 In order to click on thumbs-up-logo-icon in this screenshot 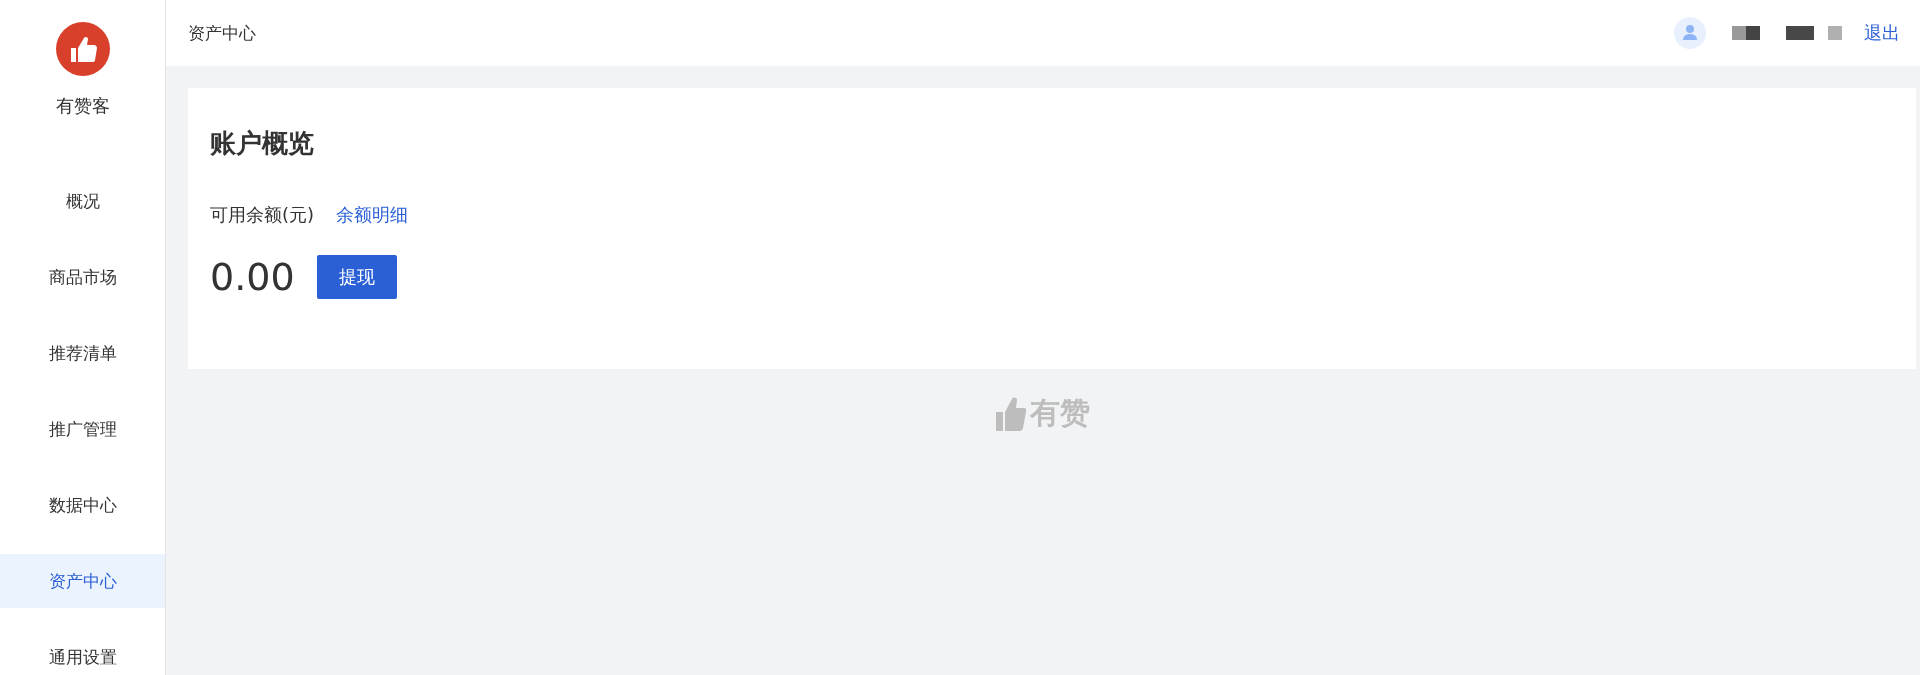, I will do `click(82, 49)`.